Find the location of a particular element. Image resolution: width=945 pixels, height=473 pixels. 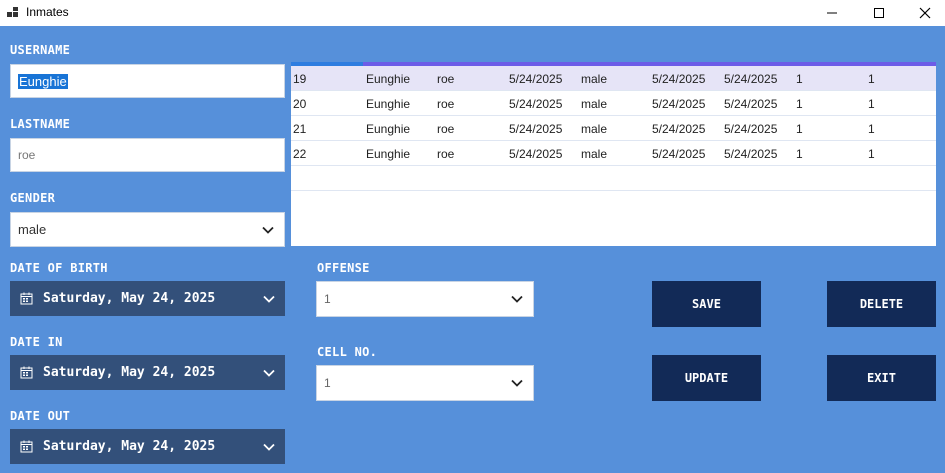

update-button: UPDATE is located at coordinates (706, 378).